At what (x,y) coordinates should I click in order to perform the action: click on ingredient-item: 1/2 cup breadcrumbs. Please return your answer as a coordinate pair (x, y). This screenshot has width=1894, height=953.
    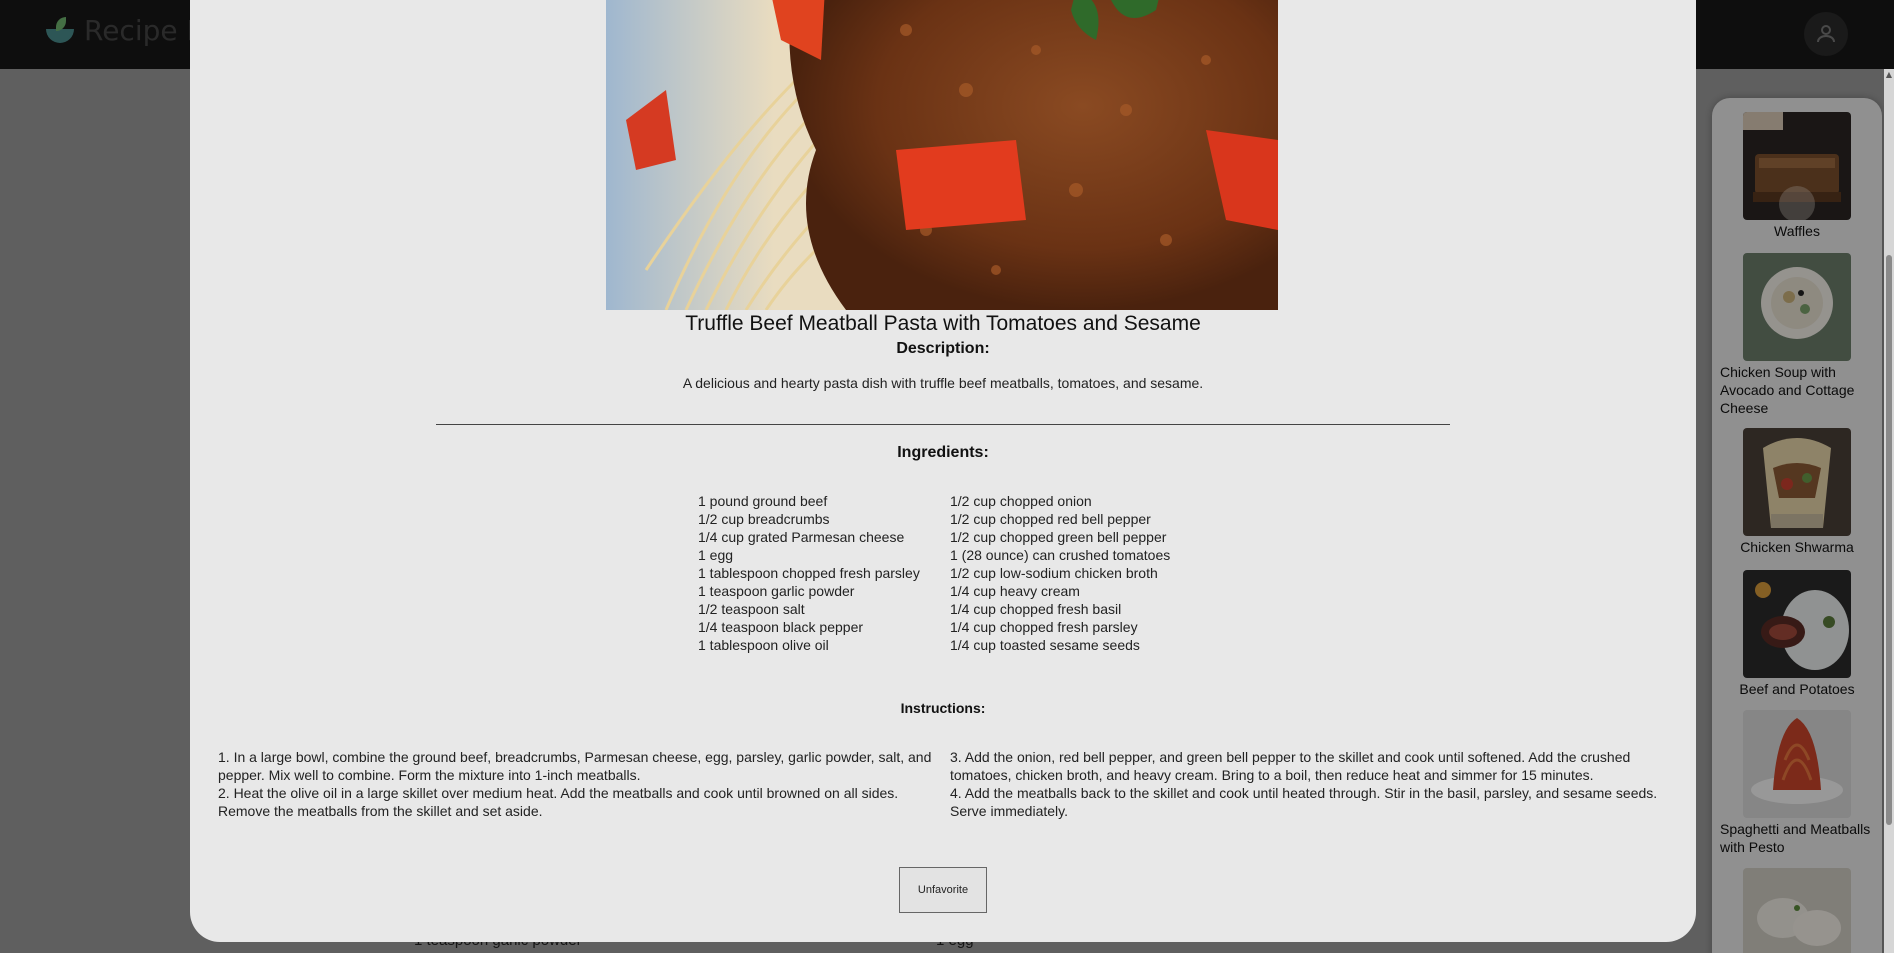
    Looking at the image, I should click on (764, 519).